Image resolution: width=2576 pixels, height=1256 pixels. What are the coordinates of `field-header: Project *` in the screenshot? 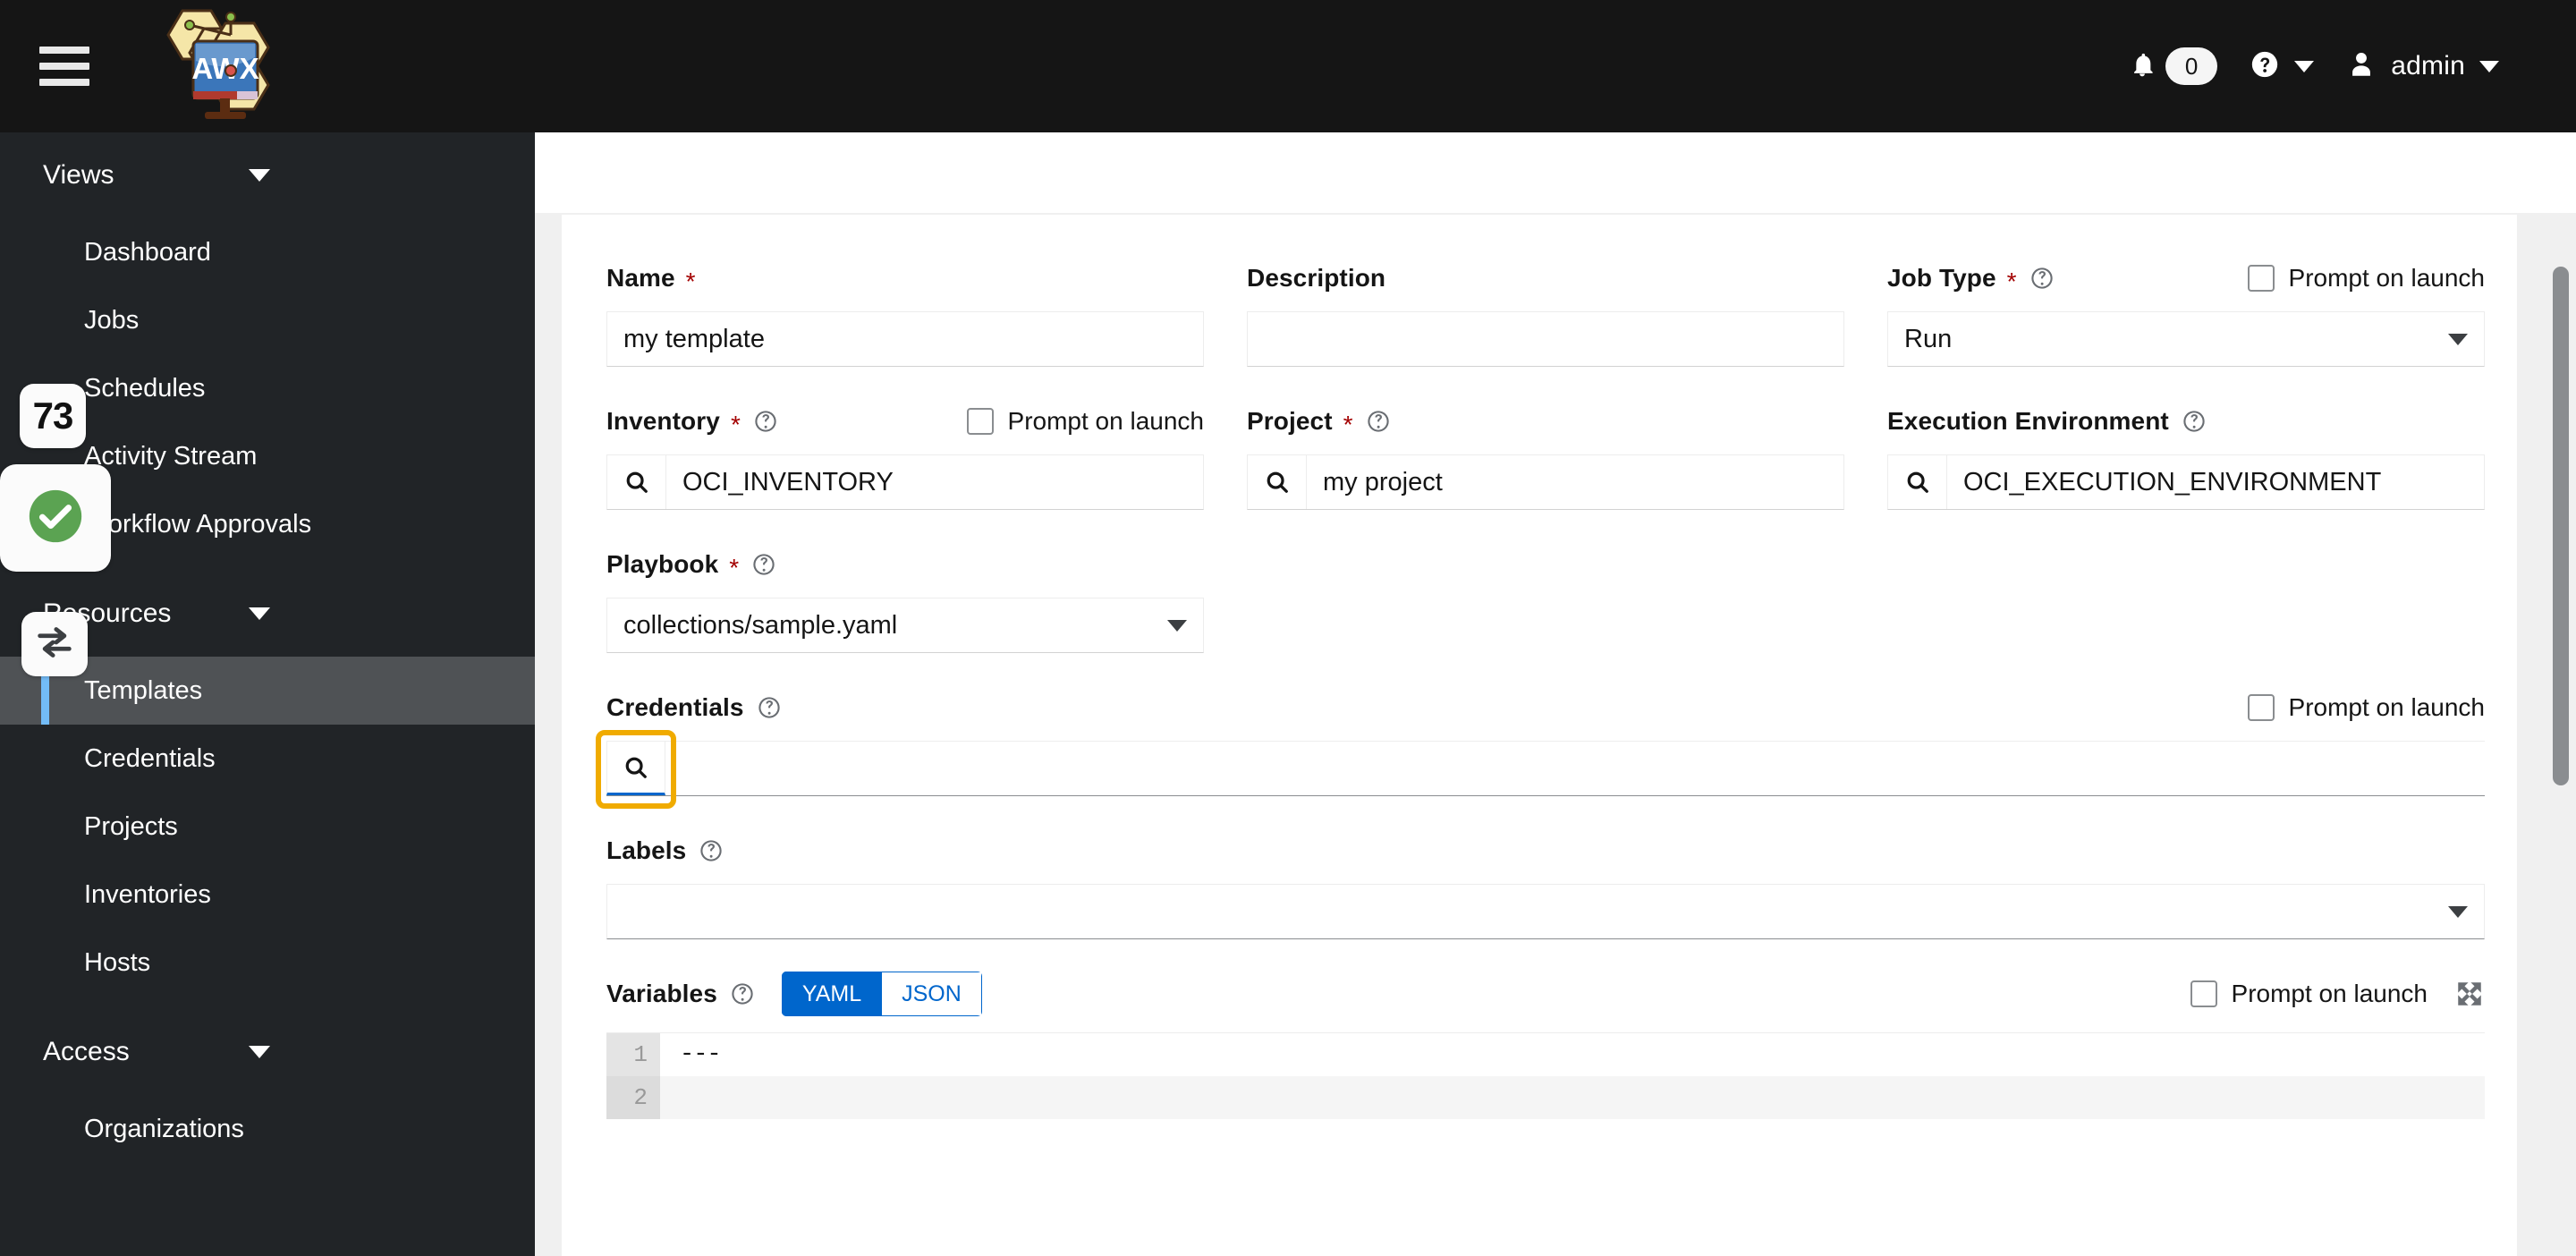 It's located at (1545, 421).